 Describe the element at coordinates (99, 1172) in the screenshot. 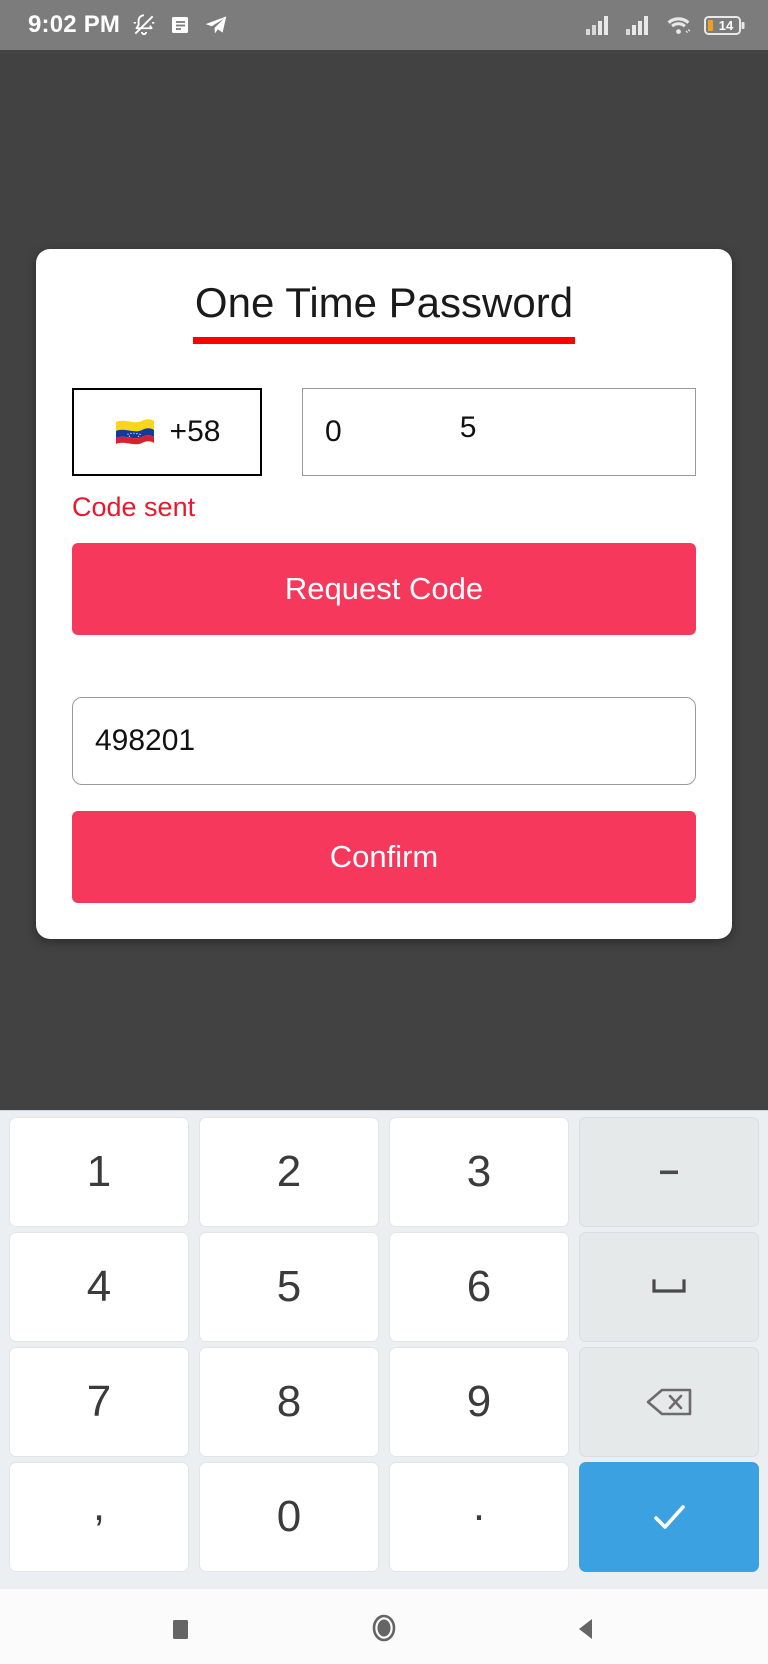

I see `key-1: 1` at that location.